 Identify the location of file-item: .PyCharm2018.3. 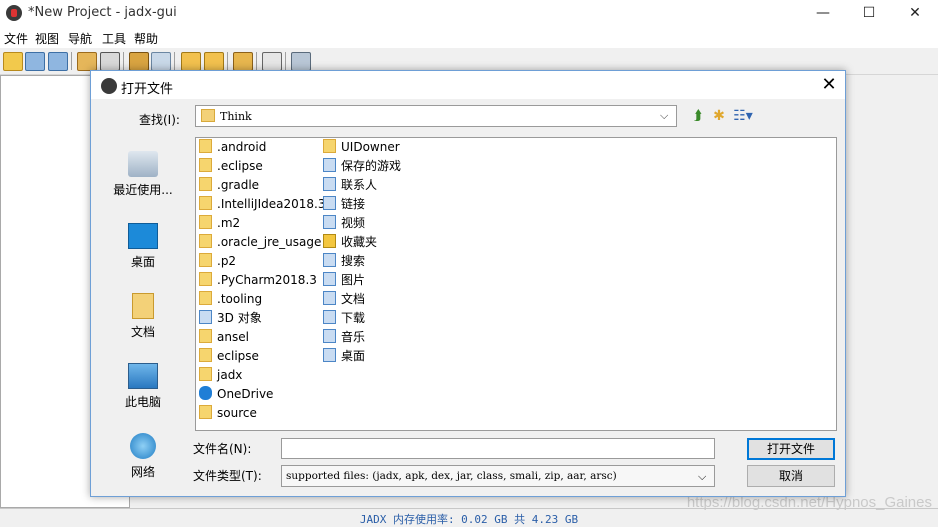
(258, 280).